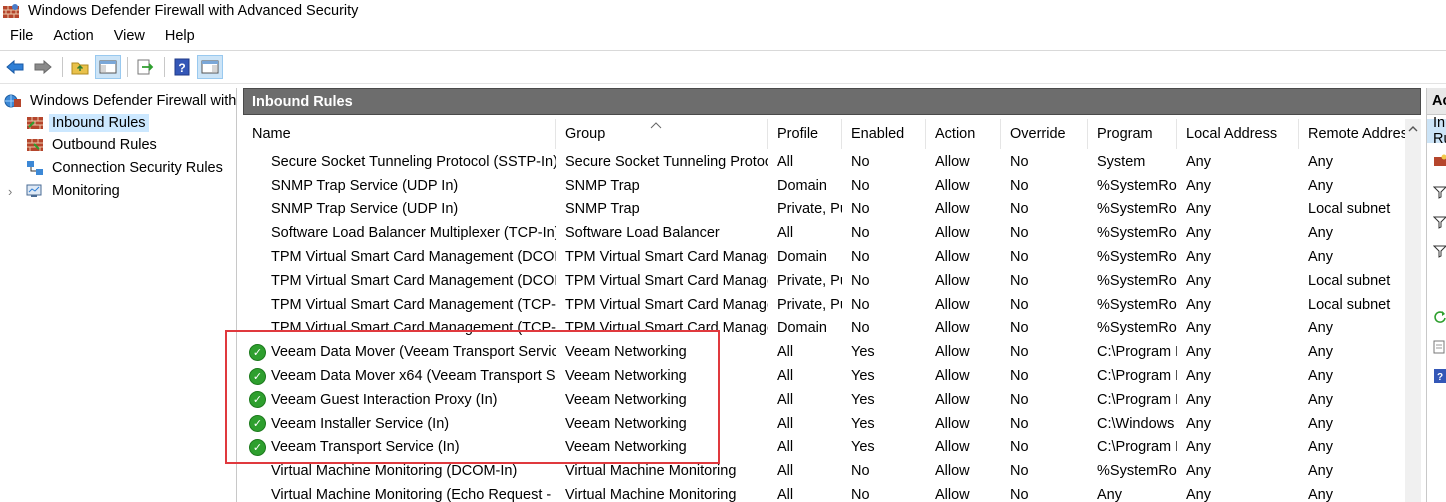  What do you see at coordinates (86, 191) in the screenshot?
I see `tree-item-label: Monitoring` at bounding box center [86, 191].